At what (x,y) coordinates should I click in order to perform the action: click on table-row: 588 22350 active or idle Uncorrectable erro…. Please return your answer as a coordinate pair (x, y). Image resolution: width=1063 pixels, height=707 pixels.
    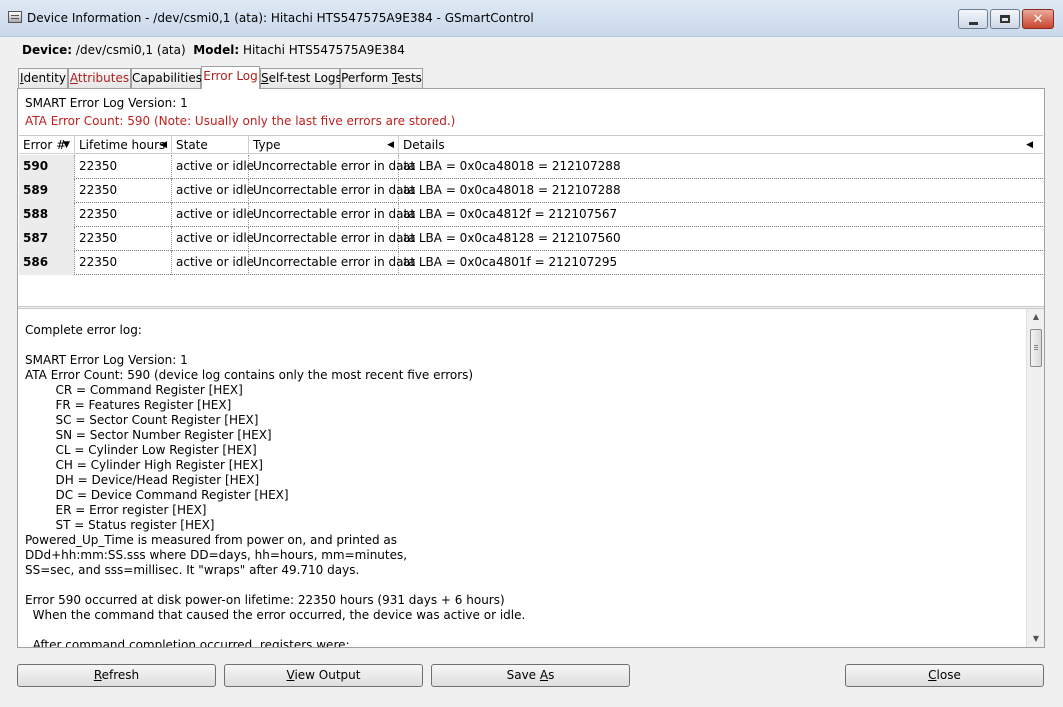
    Looking at the image, I should click on (531, 215).